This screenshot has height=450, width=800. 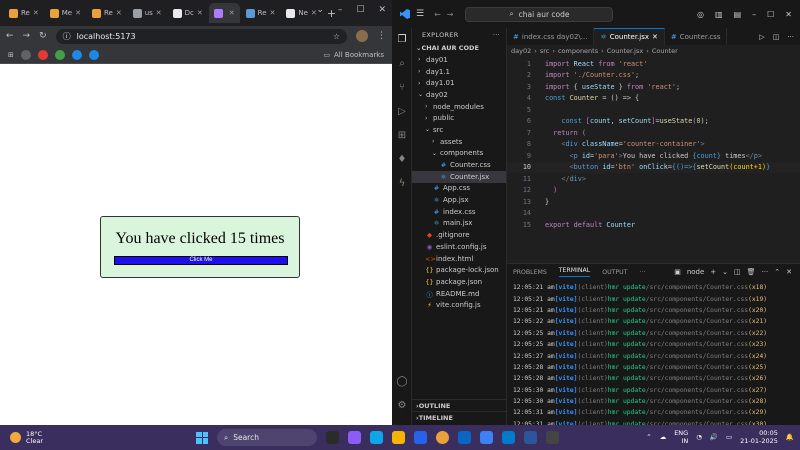 What do you see at coordinates (450, 14) in the screenshot?
I see `nav-forward-icon: →` at bounding box center [450, 14].